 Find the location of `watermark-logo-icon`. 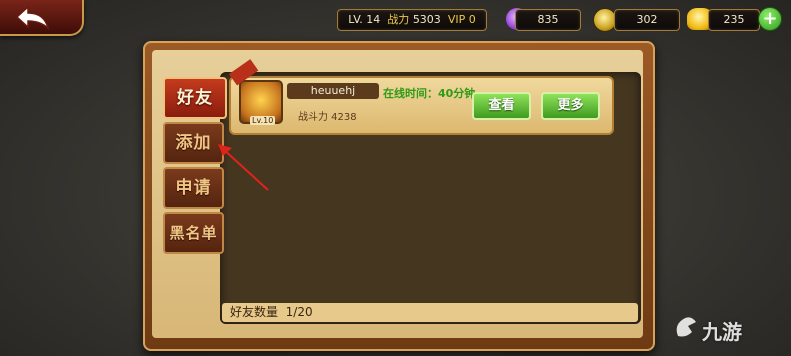

watermark-logo-icon is located at coordinates (686, 327).